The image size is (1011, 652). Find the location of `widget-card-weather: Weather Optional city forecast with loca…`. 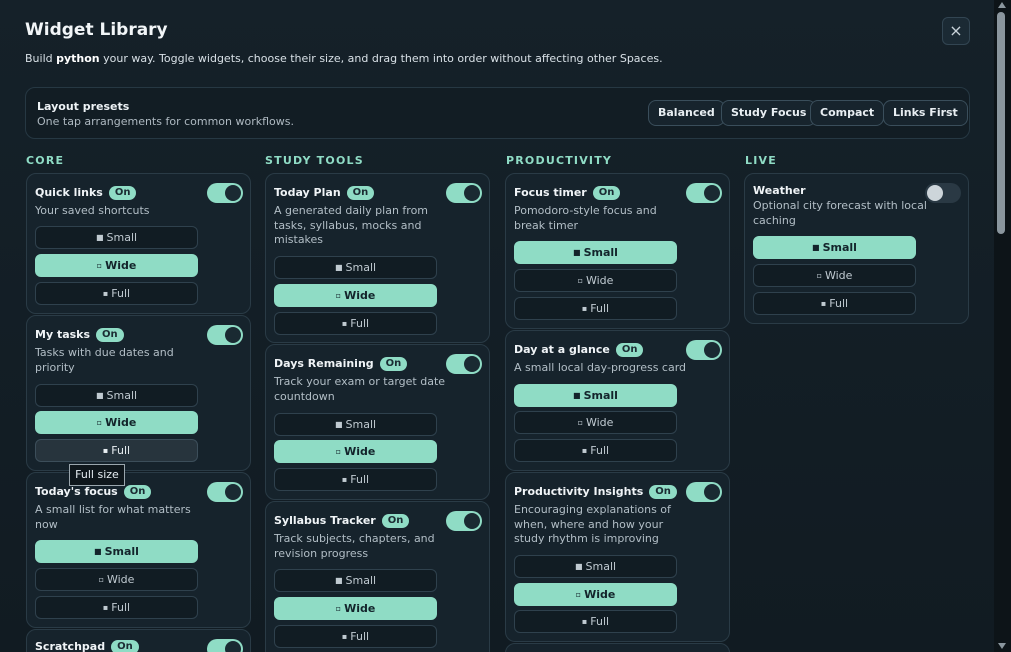

widget-card-weather: Weather Optional city forecast with loca… is located at coordinates (856, 248).